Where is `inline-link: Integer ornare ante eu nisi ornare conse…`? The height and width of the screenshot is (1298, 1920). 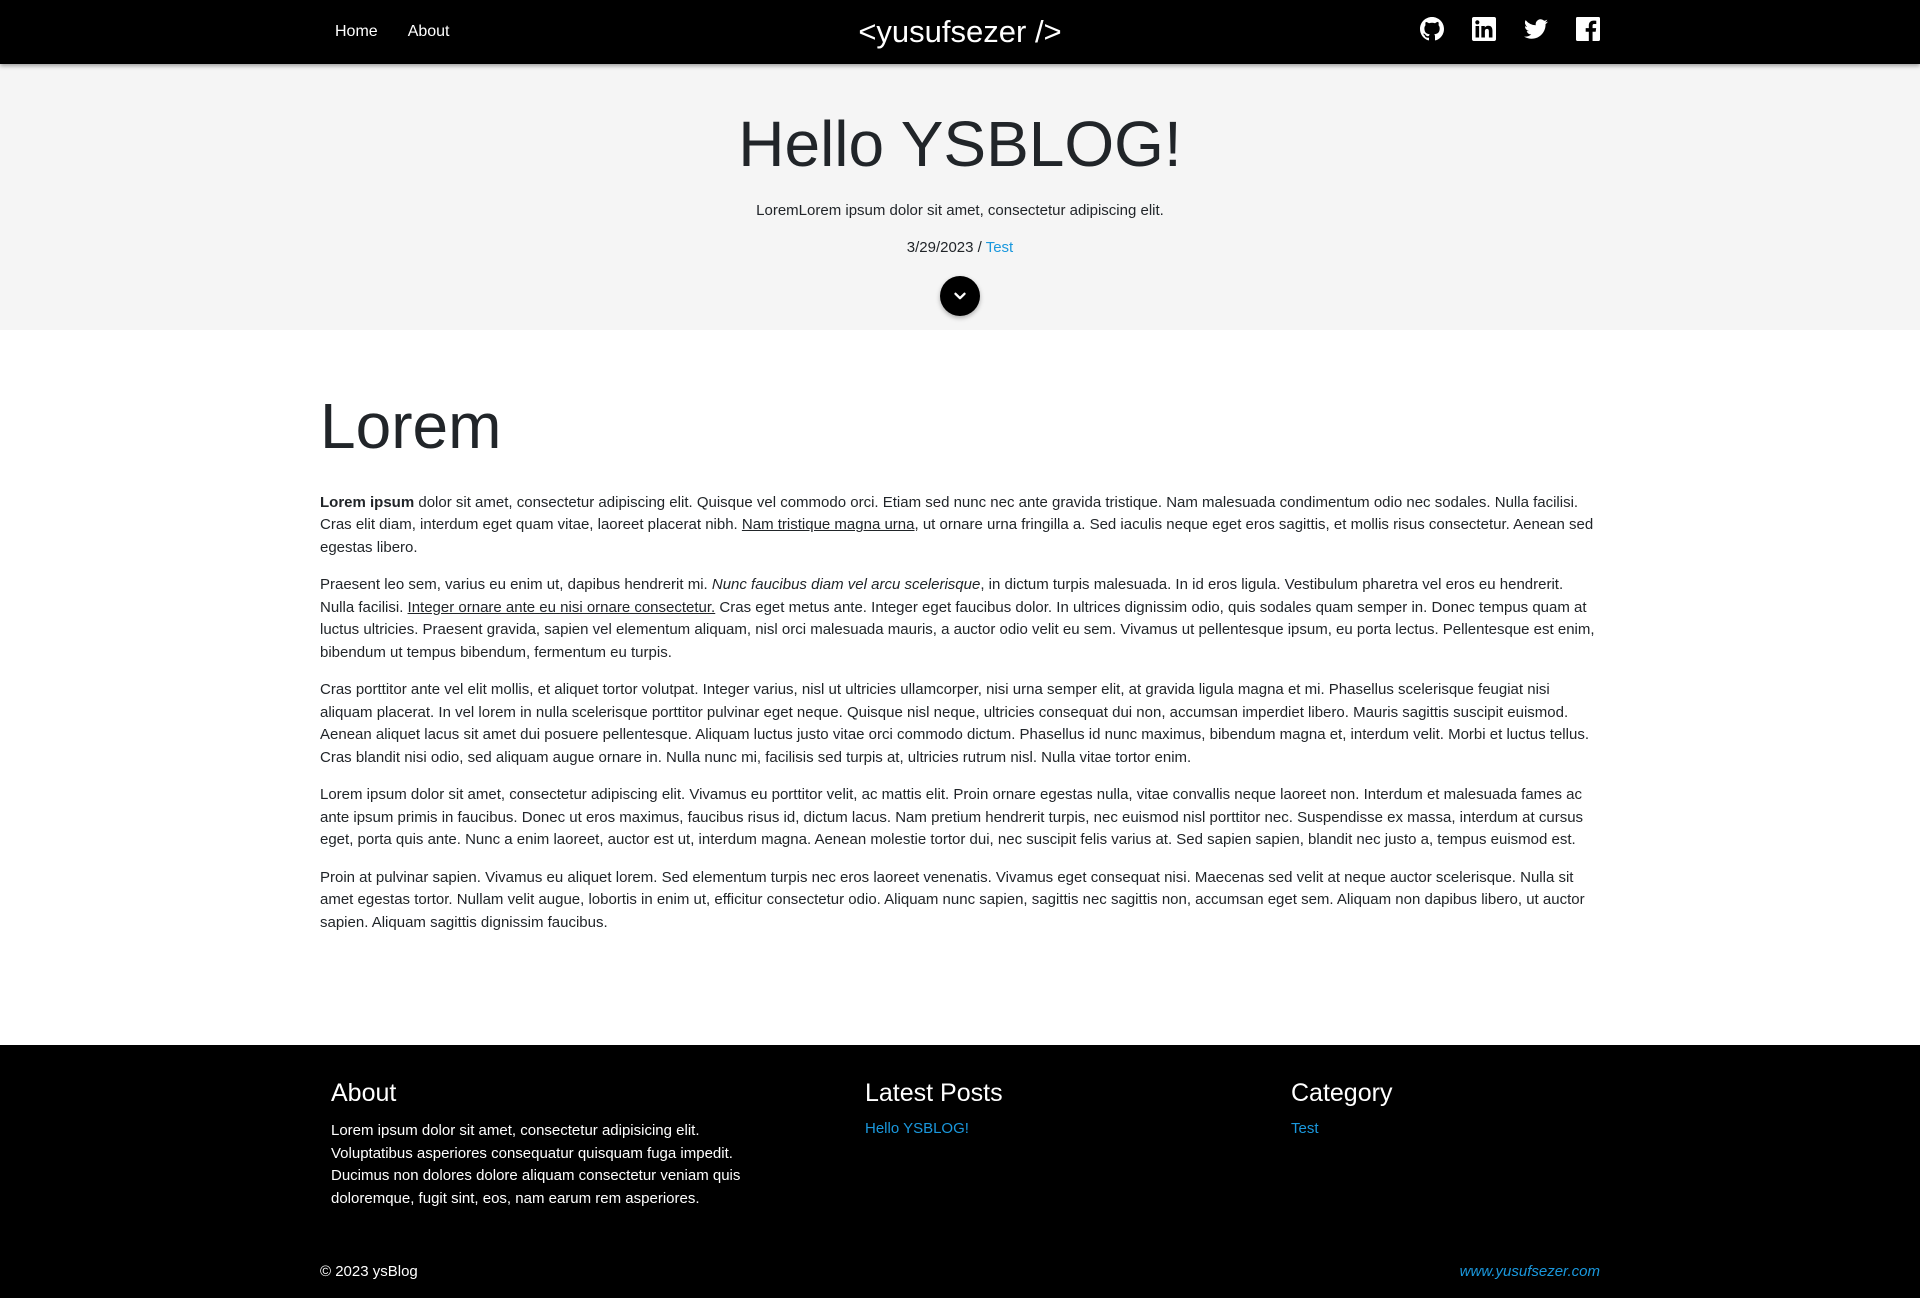 inline-link: Integer ornare ante eu nisi ornare conse… is located at coordinates (562, 607).